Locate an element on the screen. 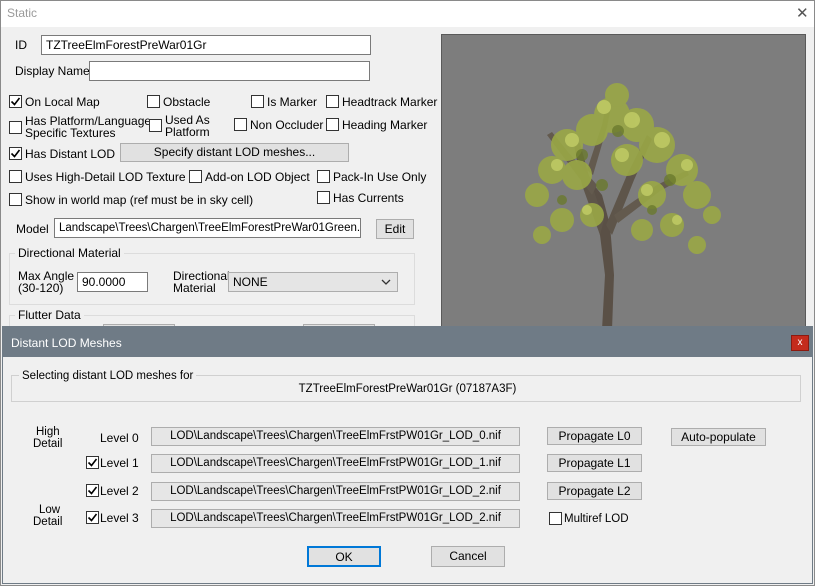 This screenshot has width=815, height=586. obstacle-checkbox is located at coordinates (153, 101).